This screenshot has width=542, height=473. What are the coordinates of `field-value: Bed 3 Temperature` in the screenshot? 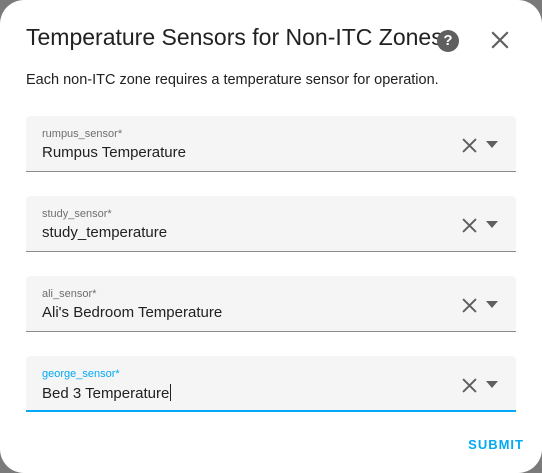 It's located at (107, 393).